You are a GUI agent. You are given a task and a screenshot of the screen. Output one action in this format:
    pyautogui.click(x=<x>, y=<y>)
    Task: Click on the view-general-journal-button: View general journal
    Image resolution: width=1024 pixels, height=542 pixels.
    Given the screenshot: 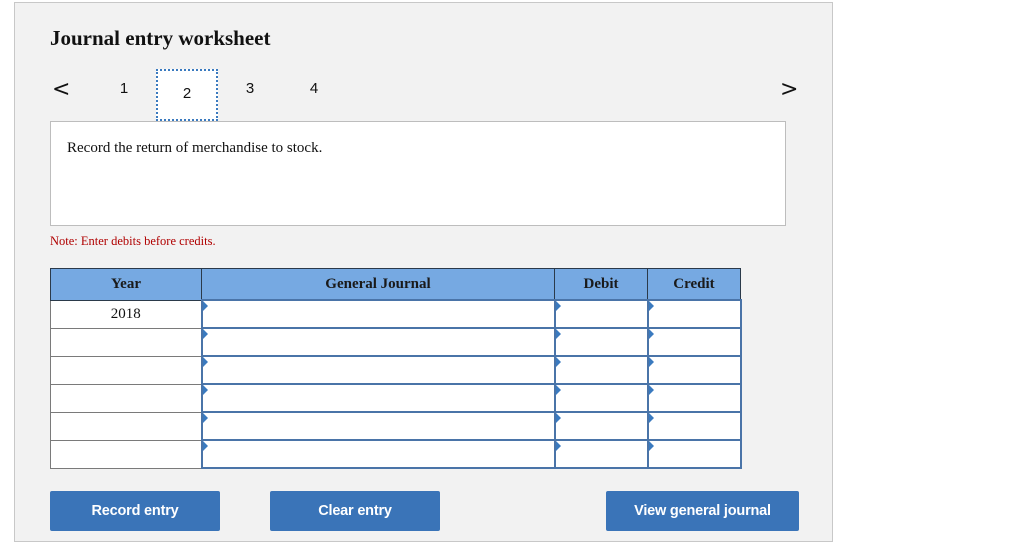 What is the action you would take?
    pyautogui.click(x=702, y=511)
    